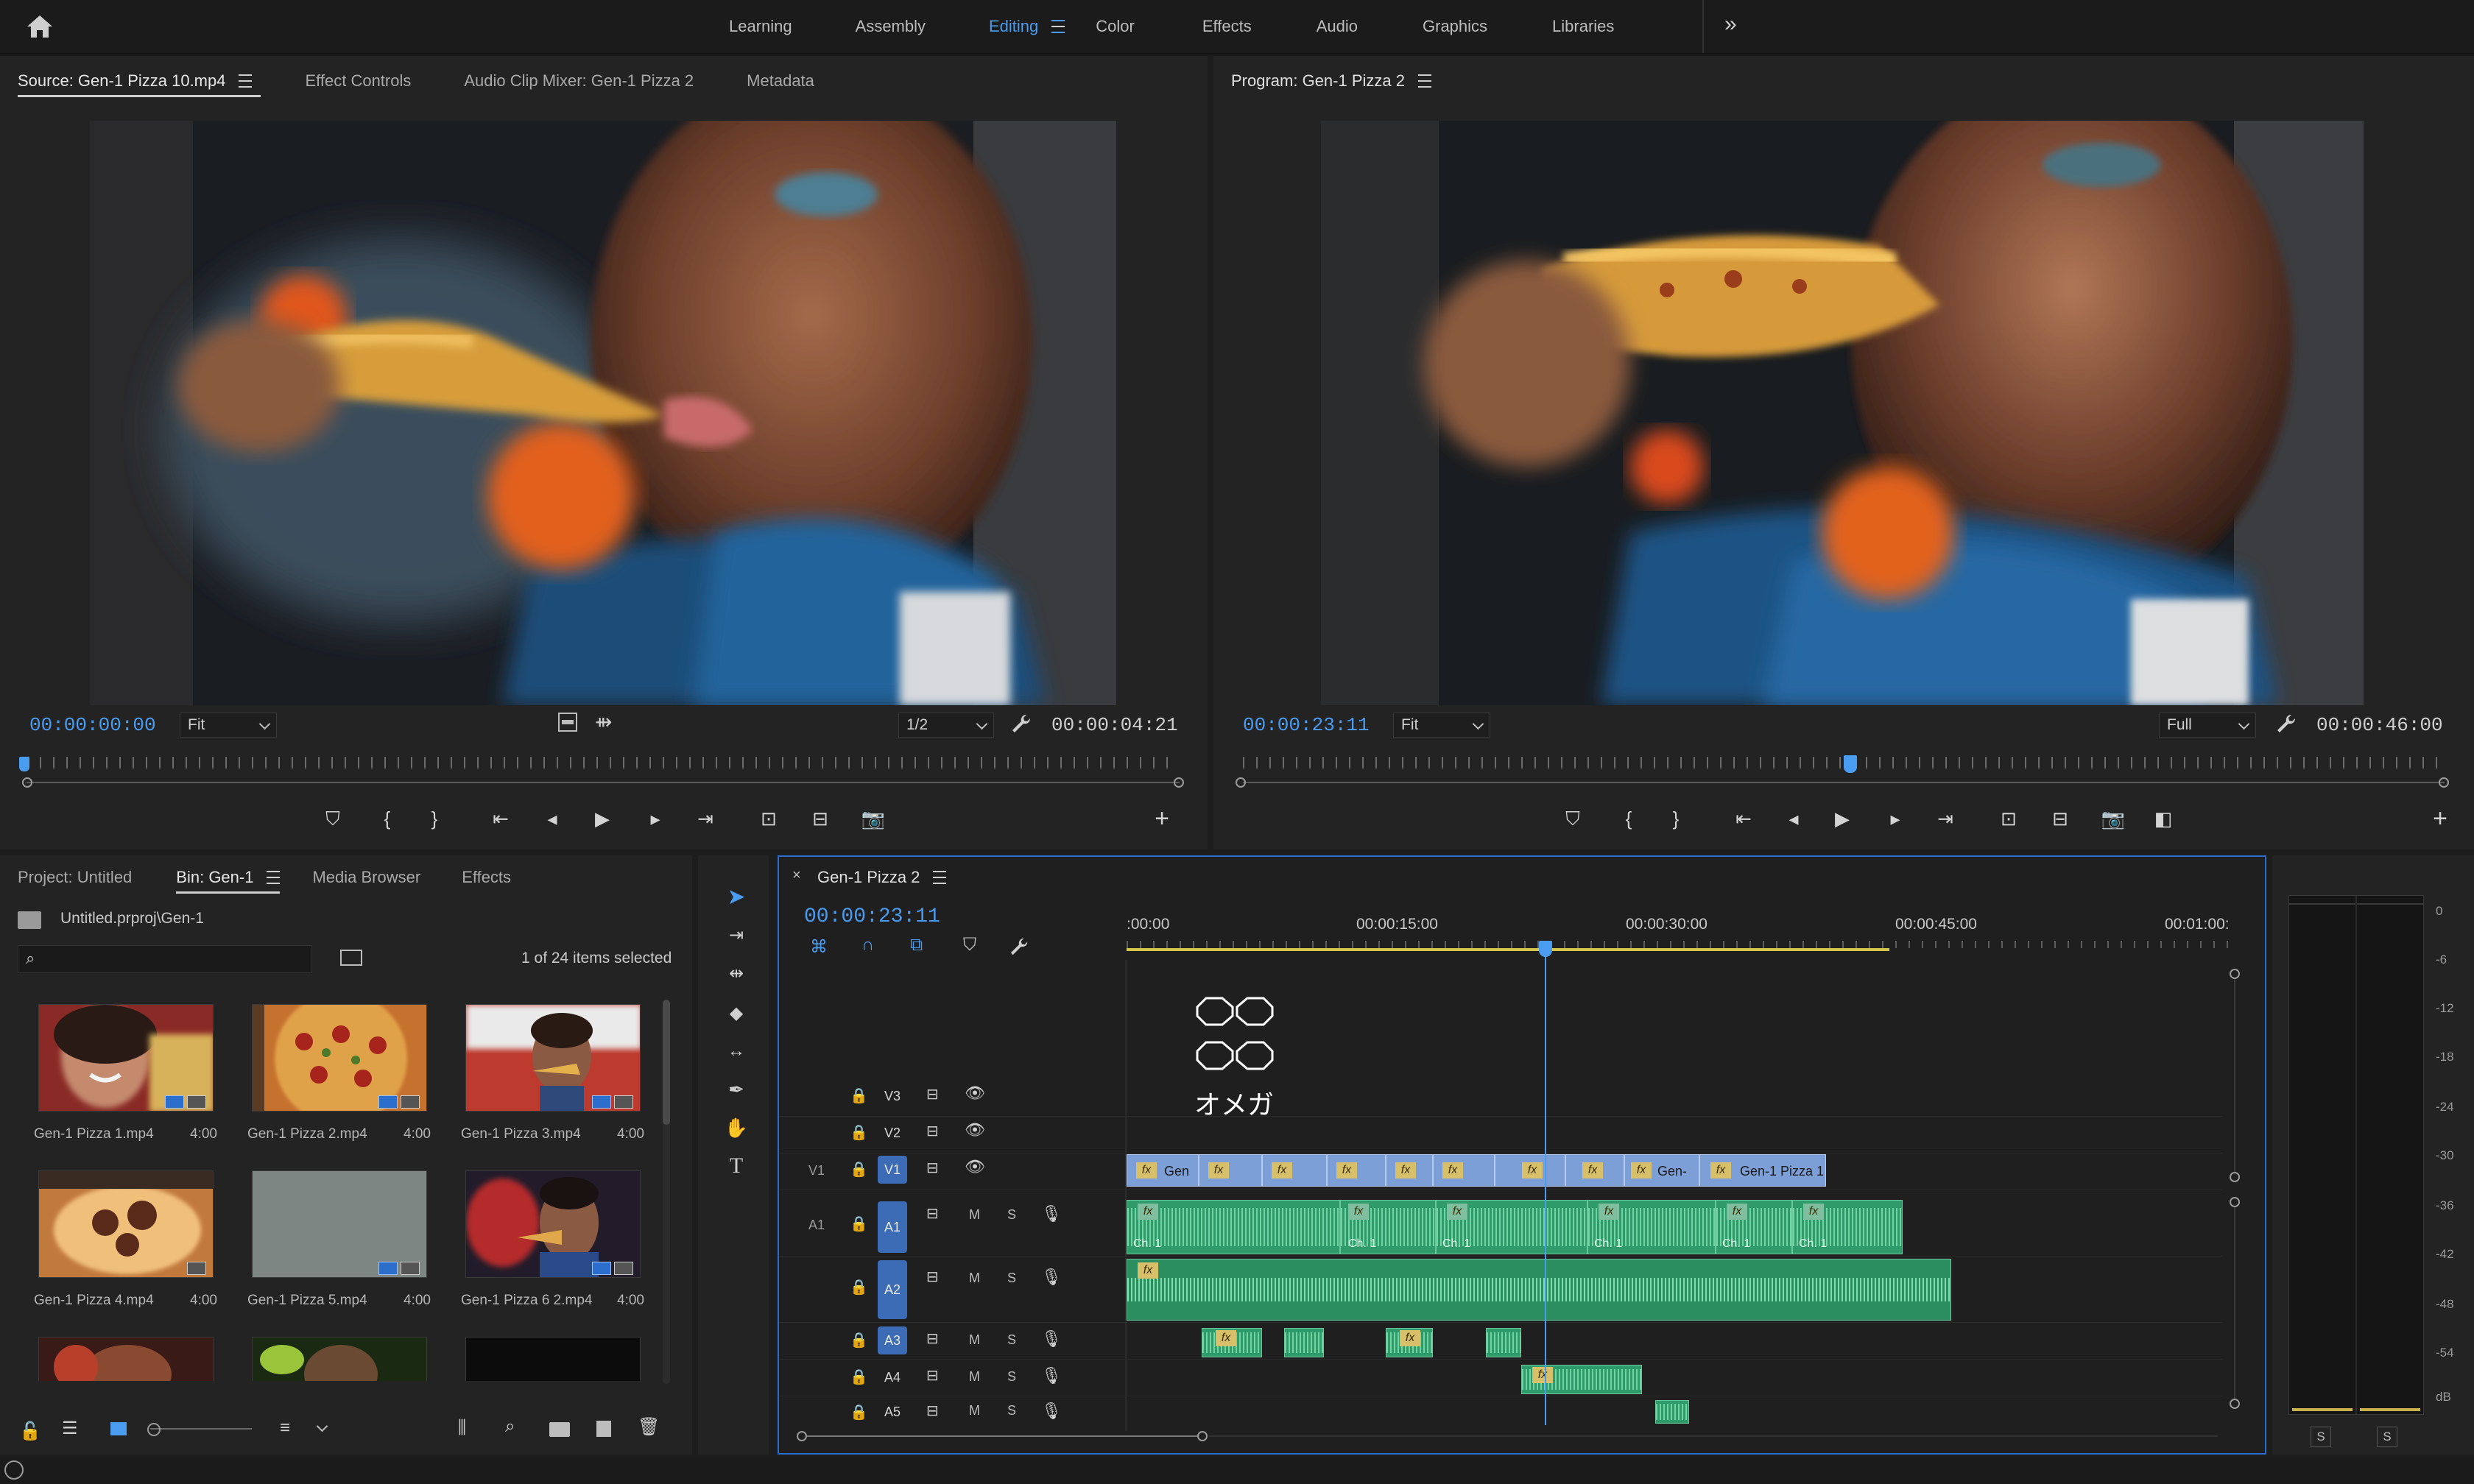 The height and width of the screenshot is (1484, 2474). Describe the element at coordinates (893, 1412) in the screenshot. I see `track-target-a5: A5` at that location.